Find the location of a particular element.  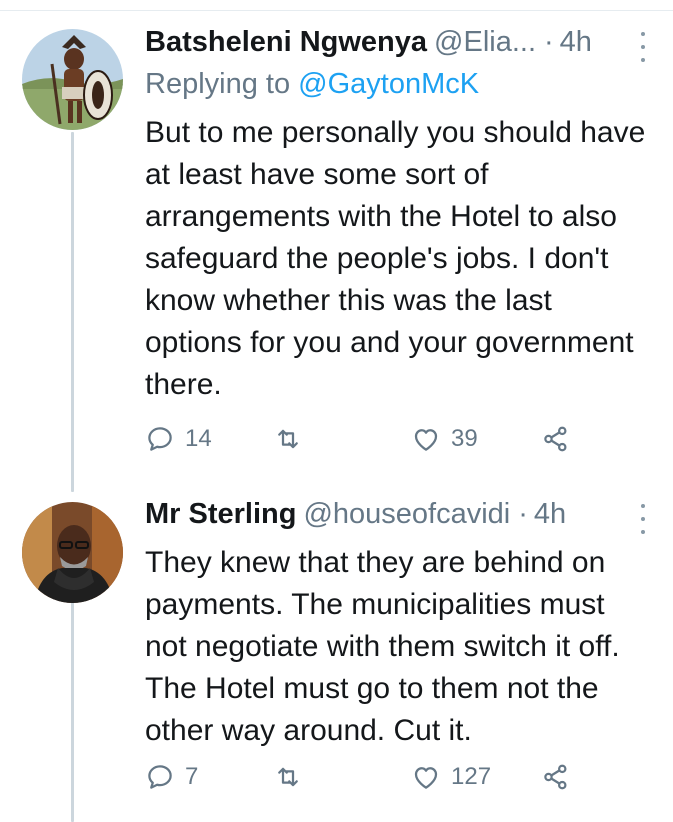

tweet-actions: 7 127 is located at coordinates (375, 782).